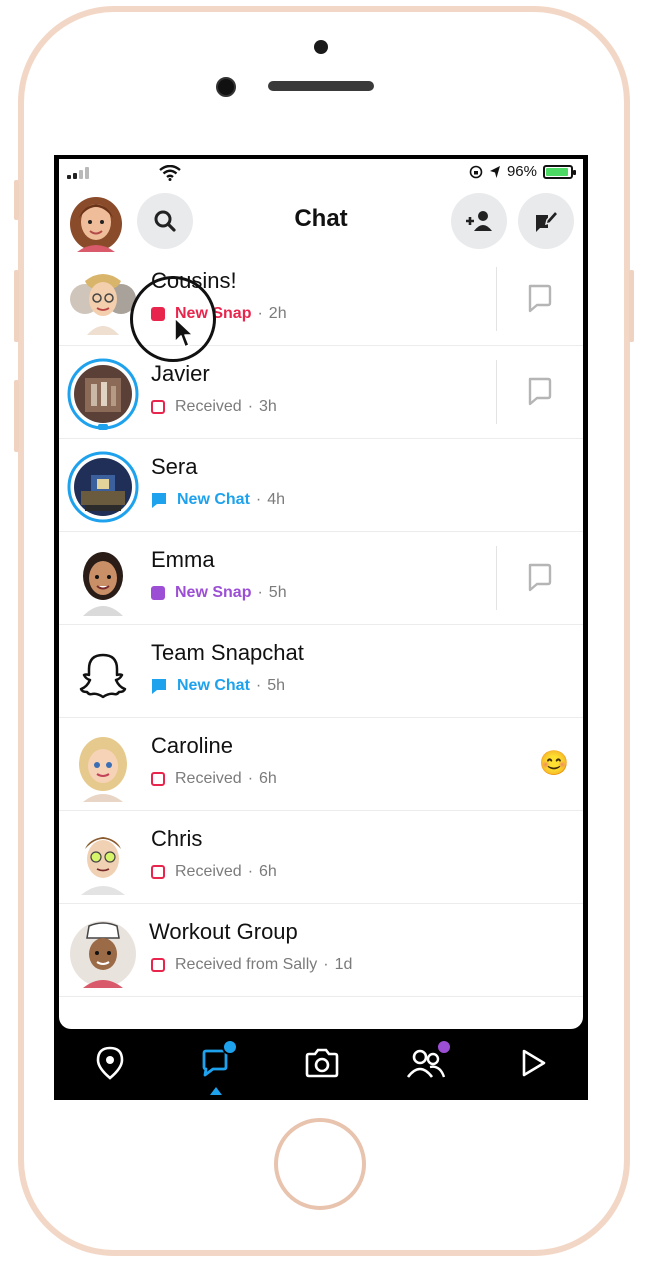 The width and height of the screenshot is (648, 1264). I want to click on add-friend-button, so click(479, 221).